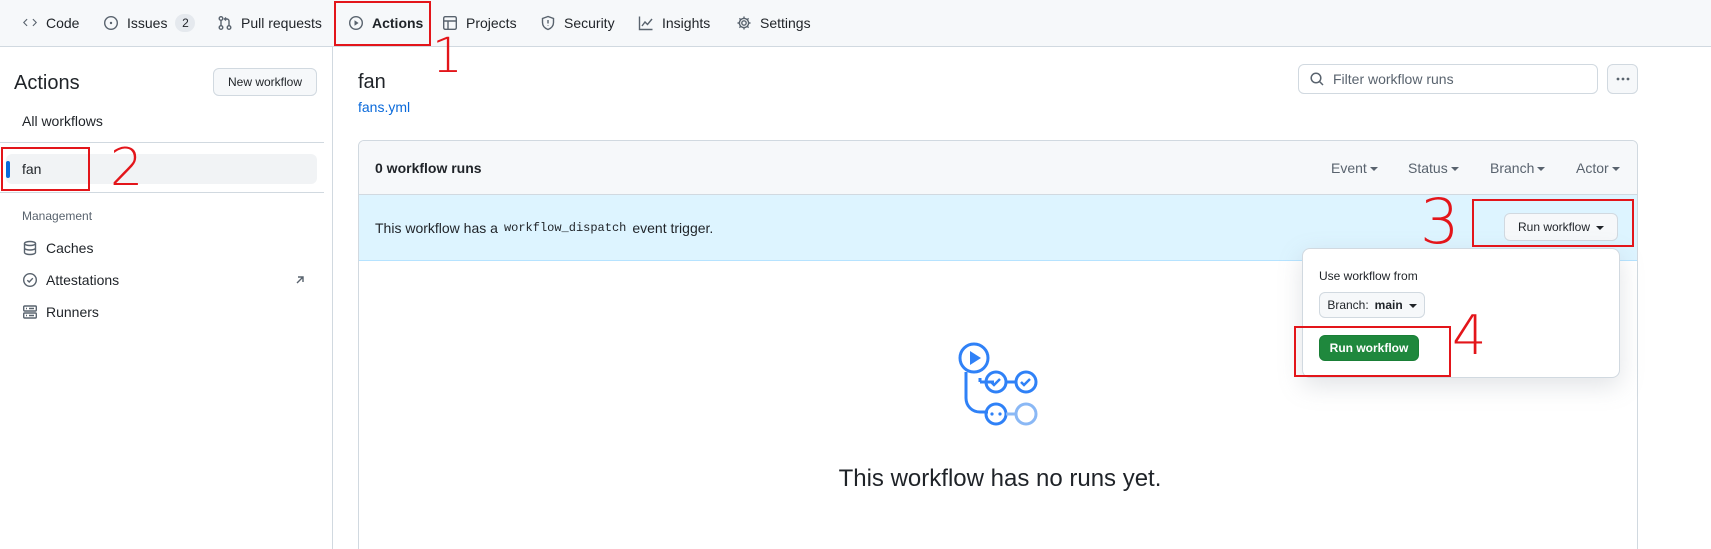 This screenshot has height=549, width=1711. I want to click on tab-label: Settings, so click(785, 23).